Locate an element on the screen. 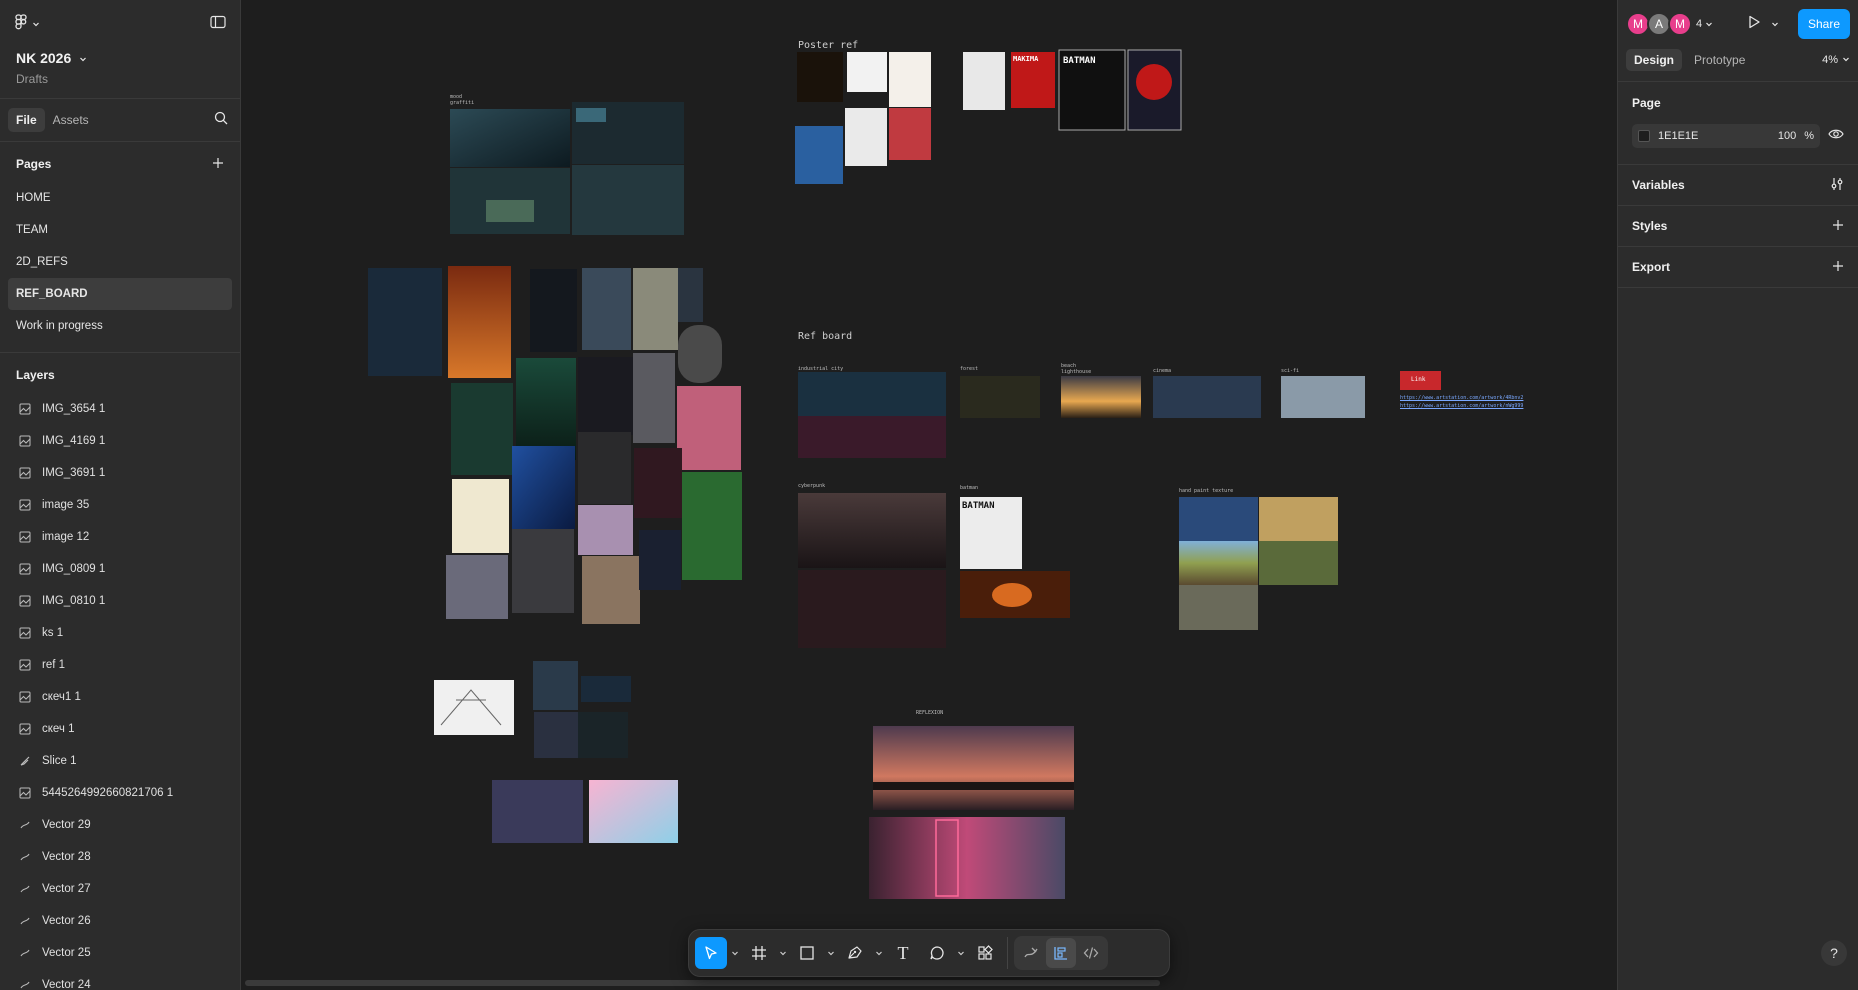 The height and width of the screenshot is (990, 1858). variables-settings-icon is located at coordinates (1837, 185).